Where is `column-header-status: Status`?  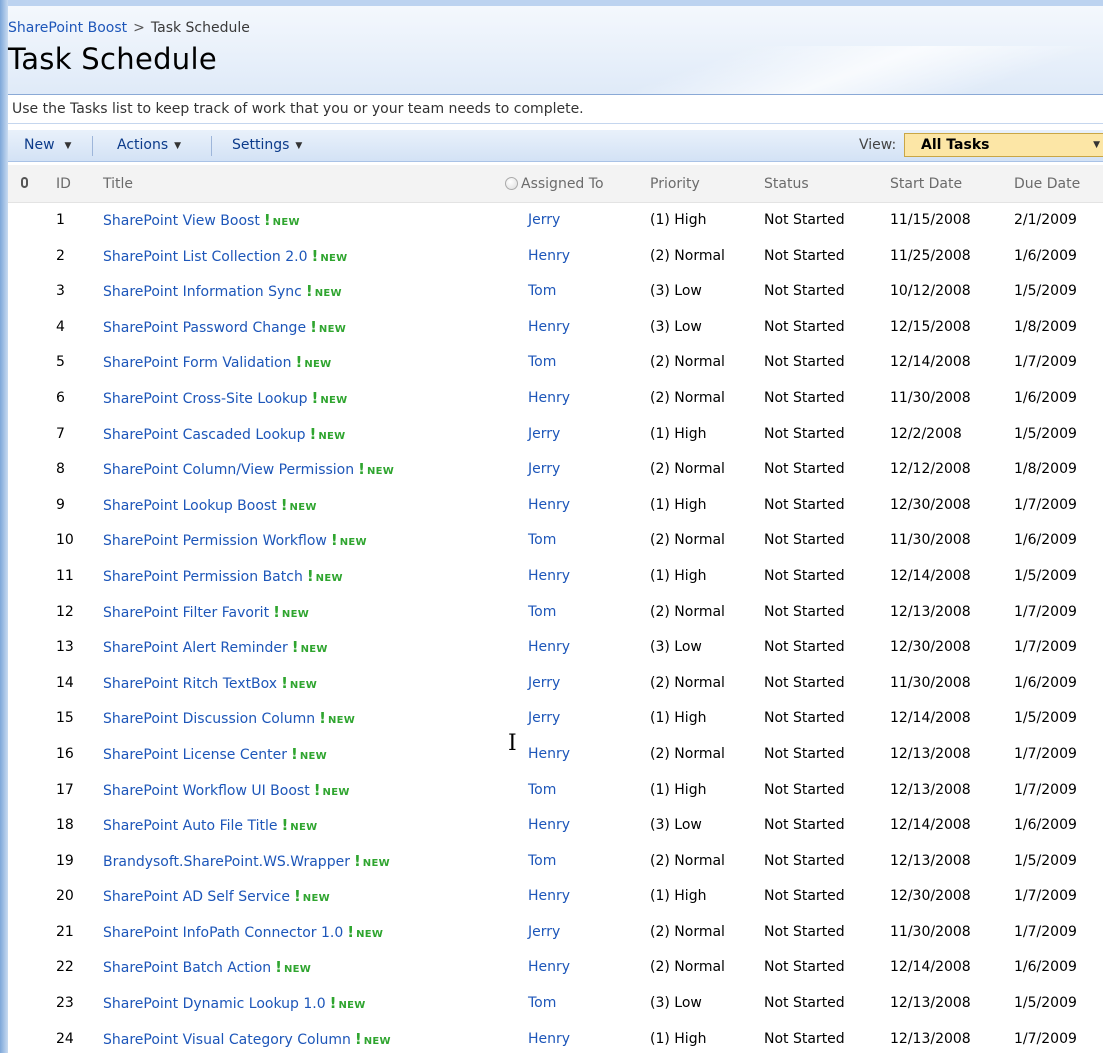 column-header-status: Status is located at coordinates (786, 184).